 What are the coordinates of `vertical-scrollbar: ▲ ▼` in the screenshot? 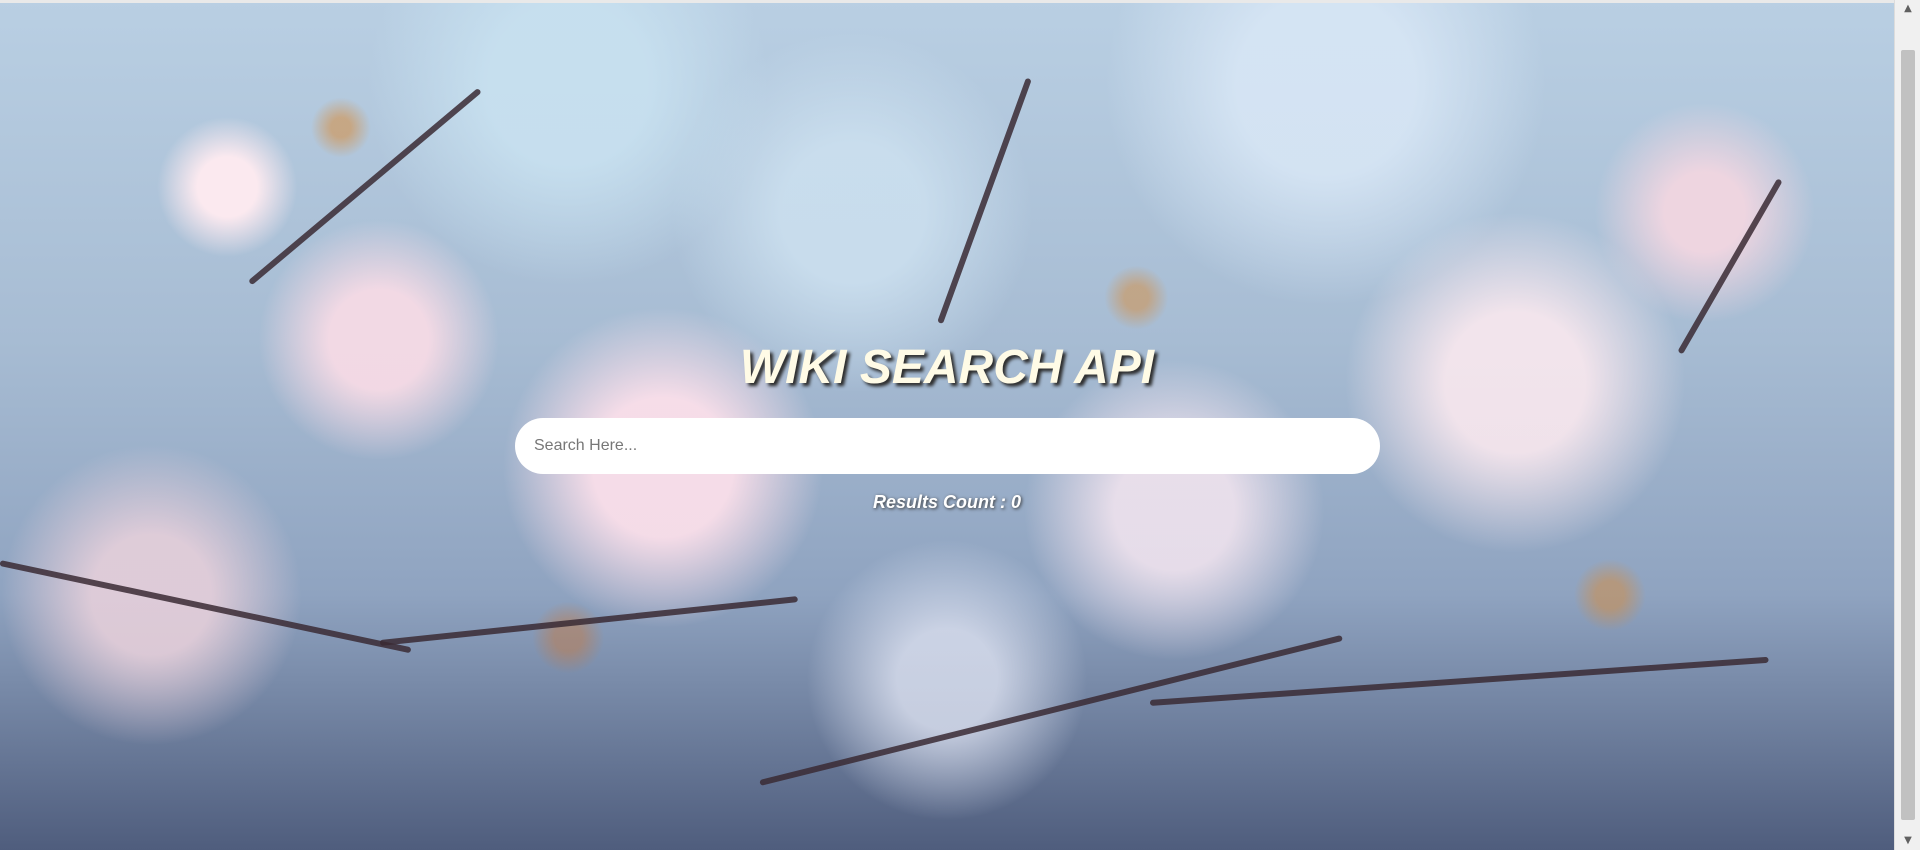 It's located at (1907, 425).